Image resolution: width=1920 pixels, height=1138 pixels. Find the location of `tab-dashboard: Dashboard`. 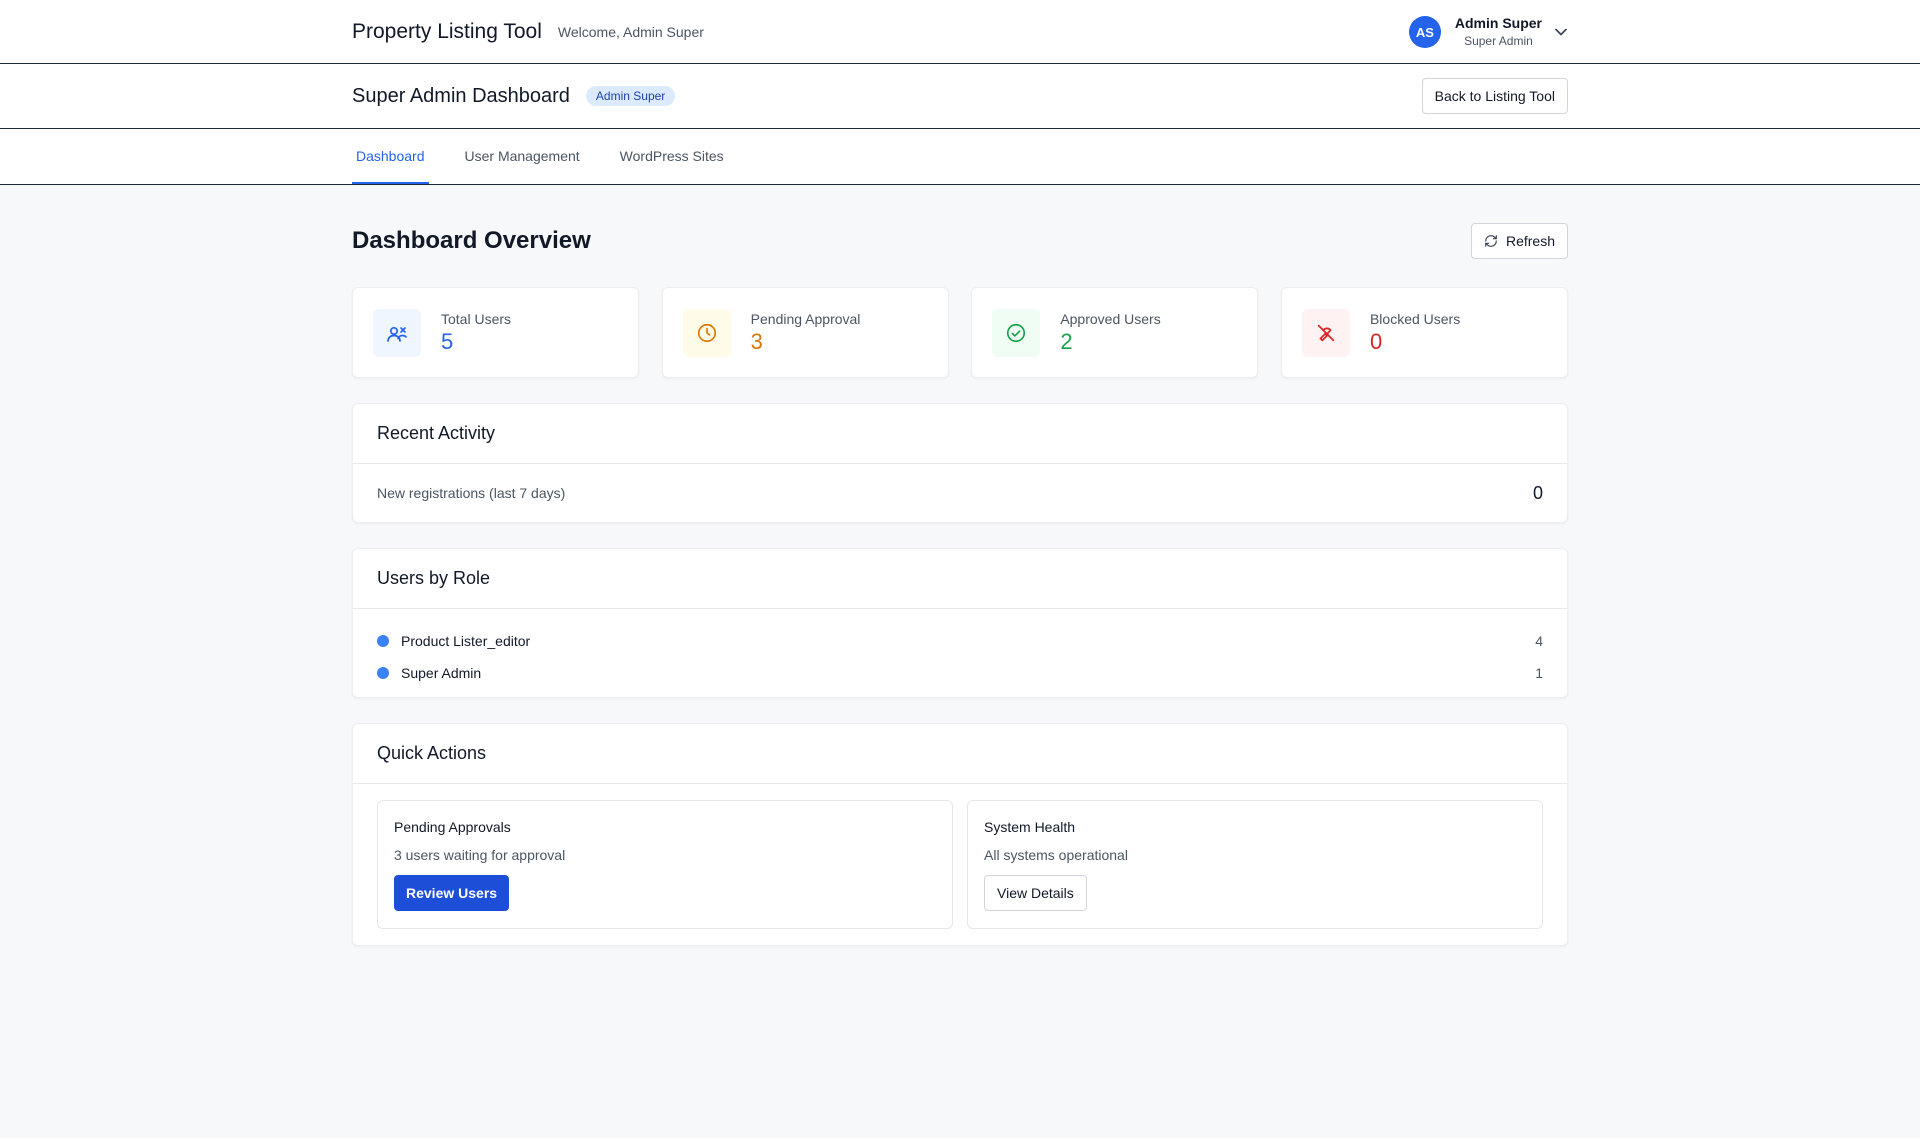

tab-dashboard: Dashboard is located at coordinates (390, 156).